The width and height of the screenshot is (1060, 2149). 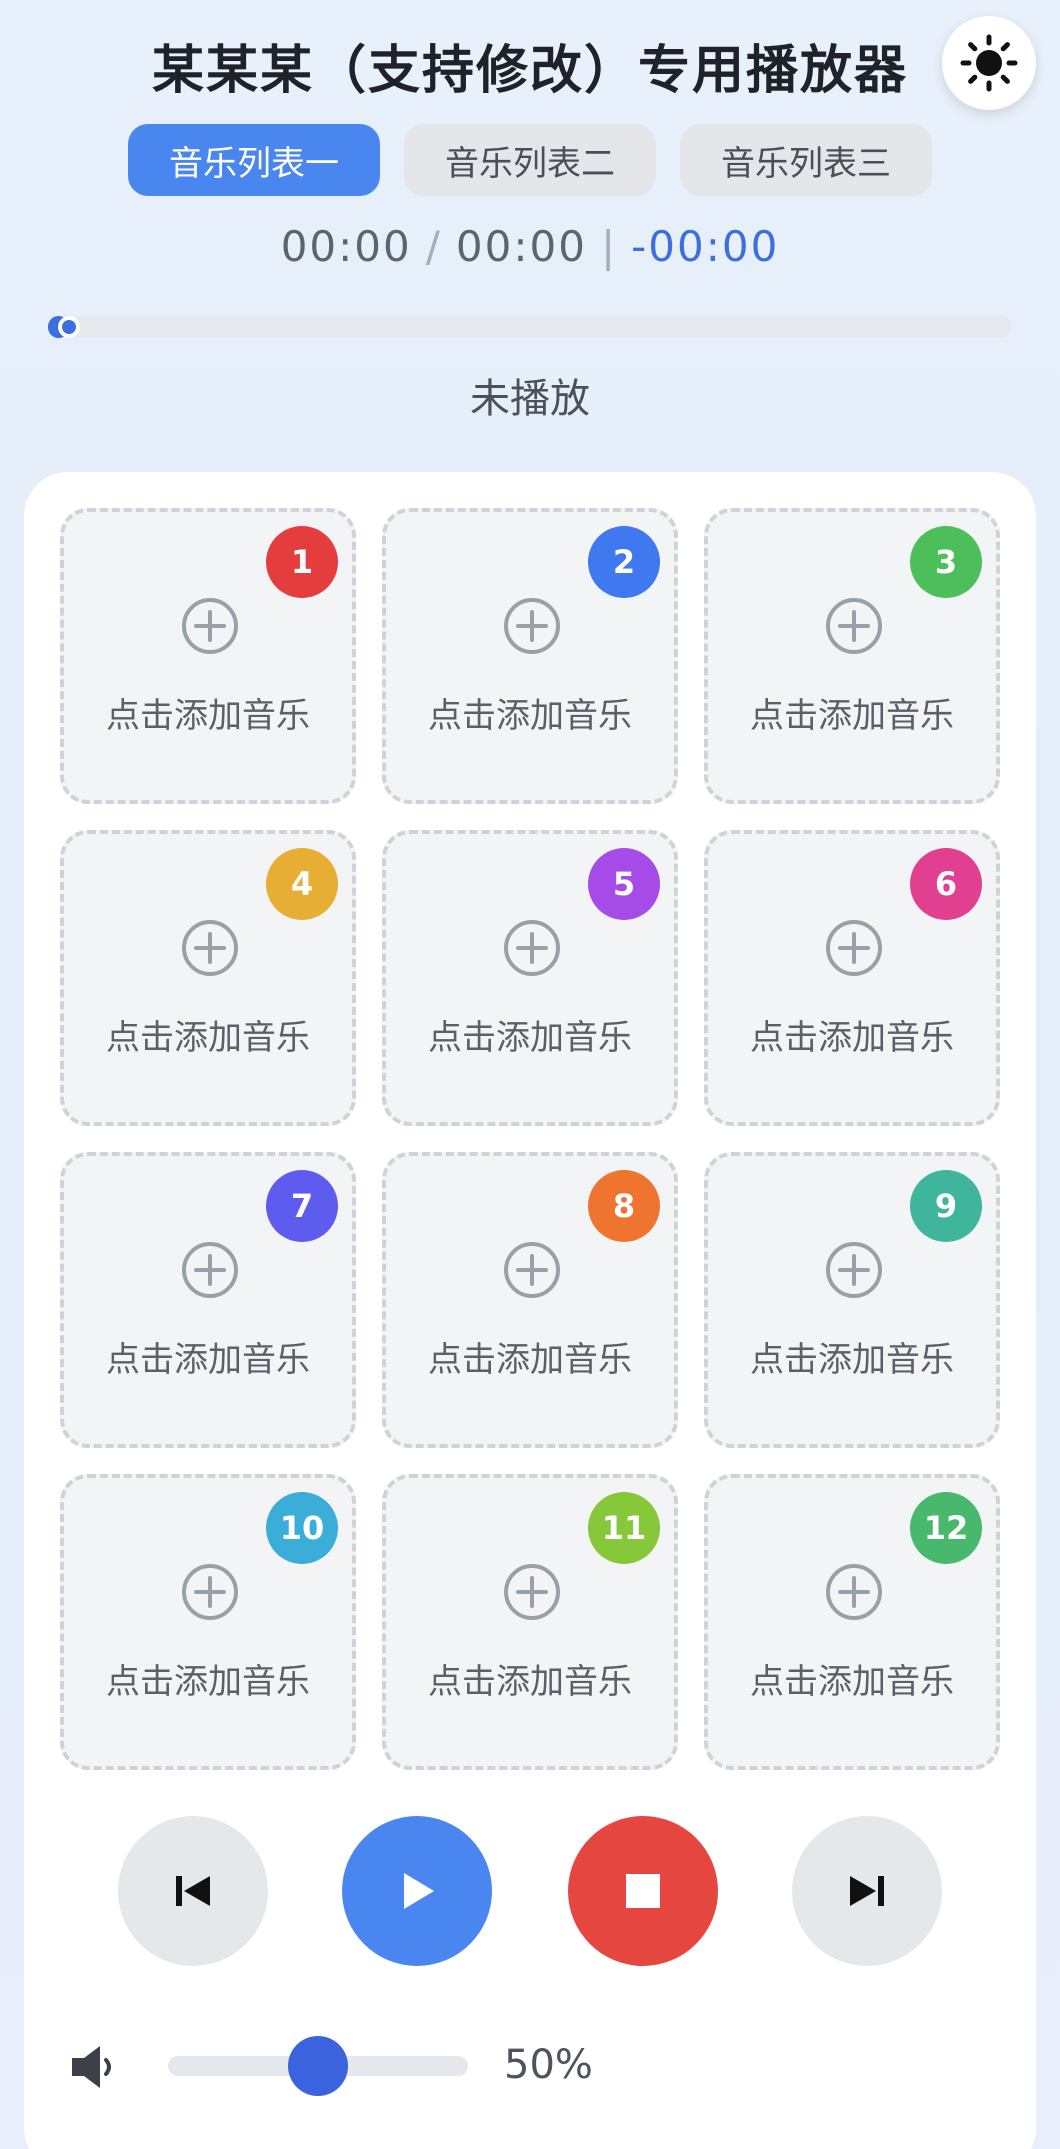 What do you see at coordinates (318, 2066) in the screenshot?
I see `volume-handle` at bounding box center [318, 2066].